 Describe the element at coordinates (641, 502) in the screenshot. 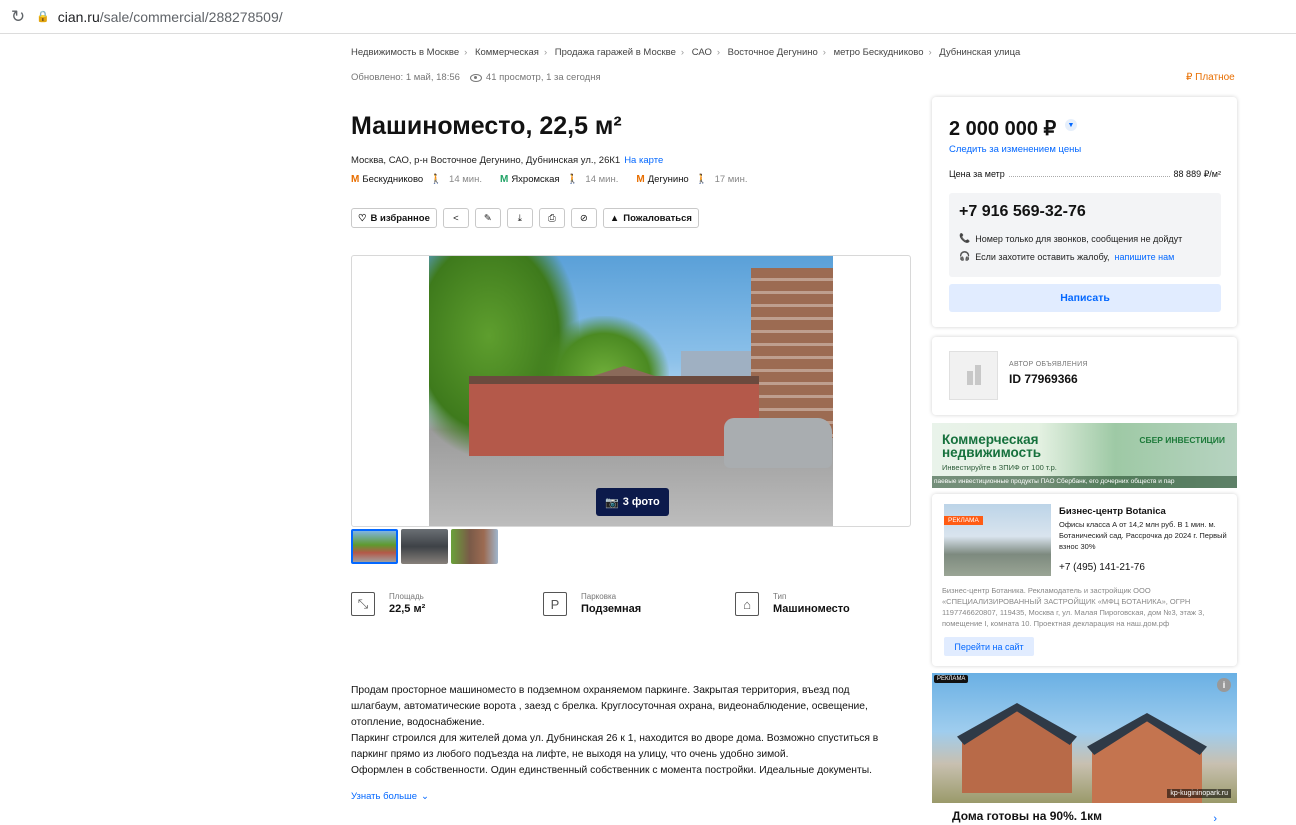

I see `photo-count-label: 3 фото` at that location.